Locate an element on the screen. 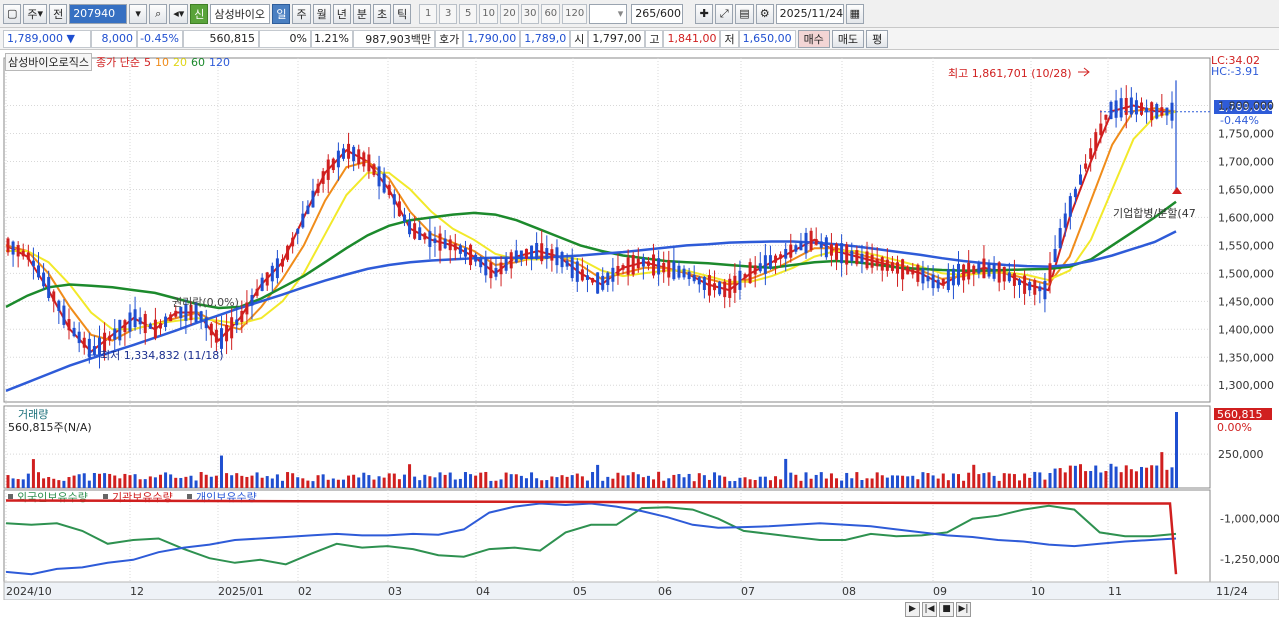 Image resolution: width=1279 pixels, height=621 pixels. time-tick-label: 04 is located at coordinates (483, 591).